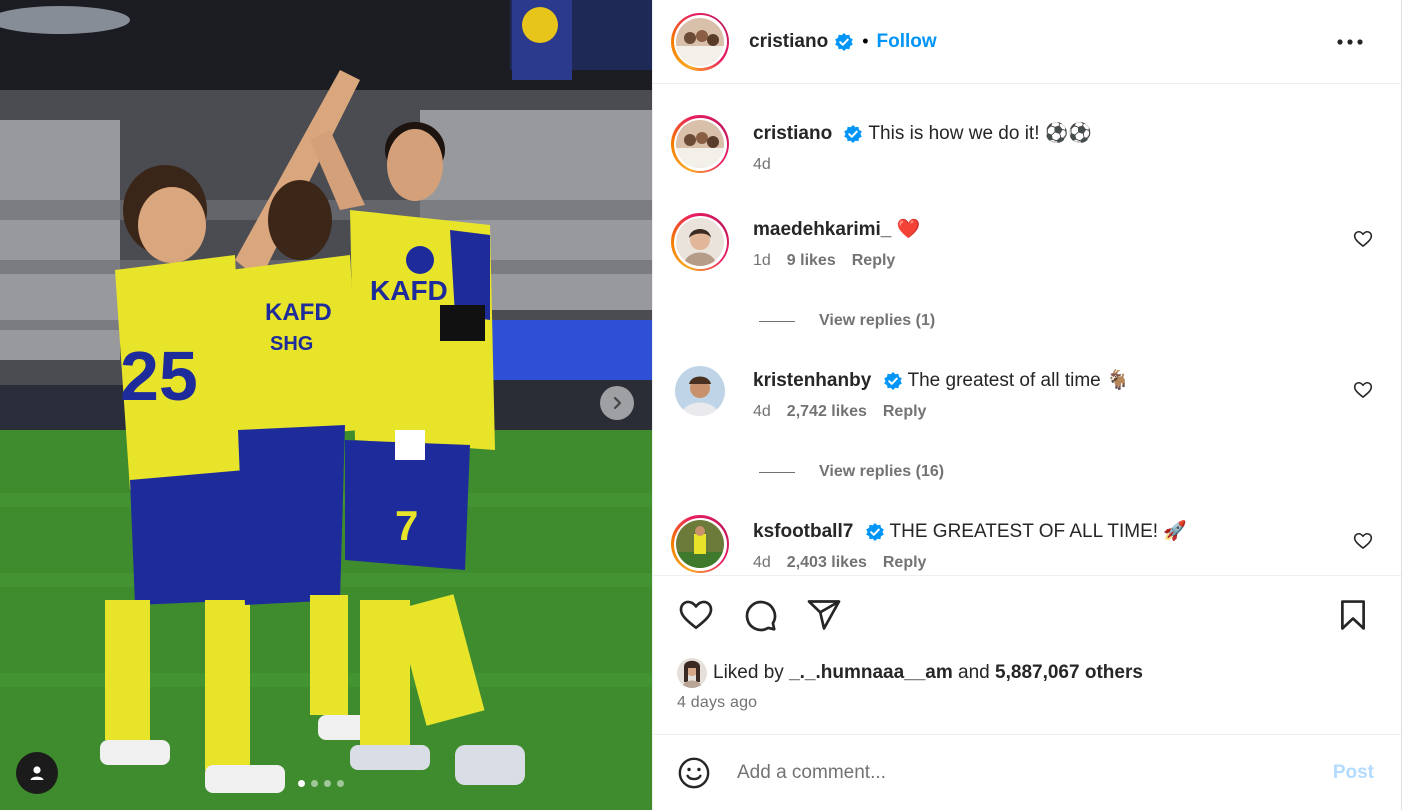 The height and width of the screenshot is (810, 1404). Describe the element at coordinates (1018, 380) in the screenshot. I see `comment-text: The greatest of all time 🐐` at that location.